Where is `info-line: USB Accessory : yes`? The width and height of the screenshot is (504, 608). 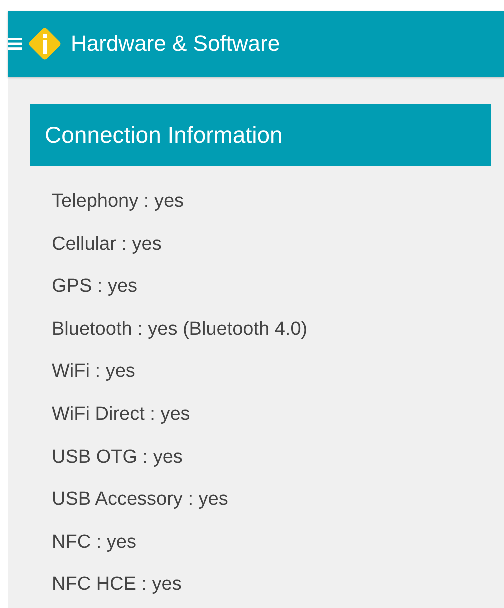 info-line: USB Accessory : yes is located at coordinates (141, 500).